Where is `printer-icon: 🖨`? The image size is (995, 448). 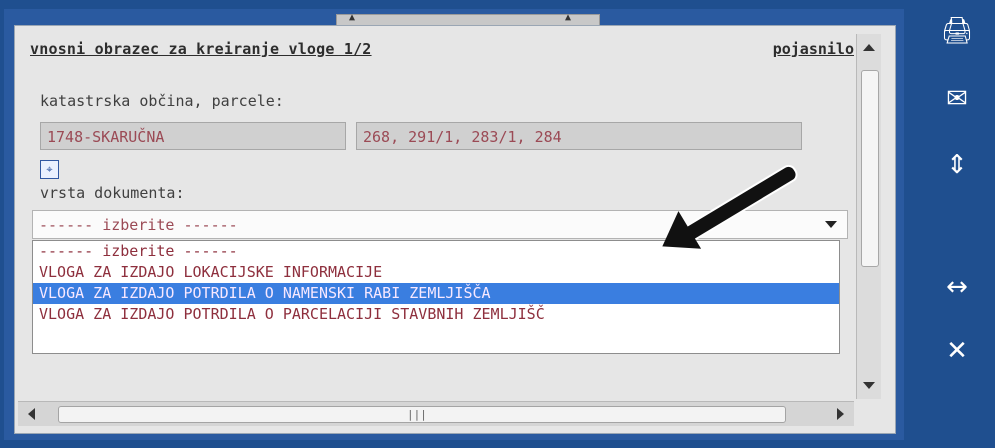
printer-icon: 🖨 is located at coordinates (957, 31).